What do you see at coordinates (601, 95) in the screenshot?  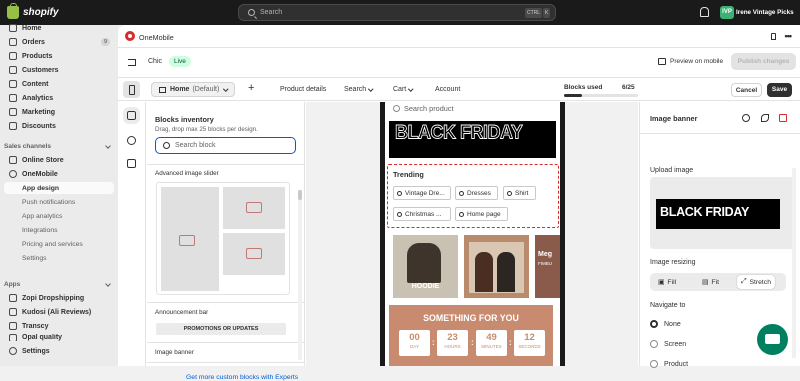 I see `blocks-used-progress` at bounding box center [601, 95].